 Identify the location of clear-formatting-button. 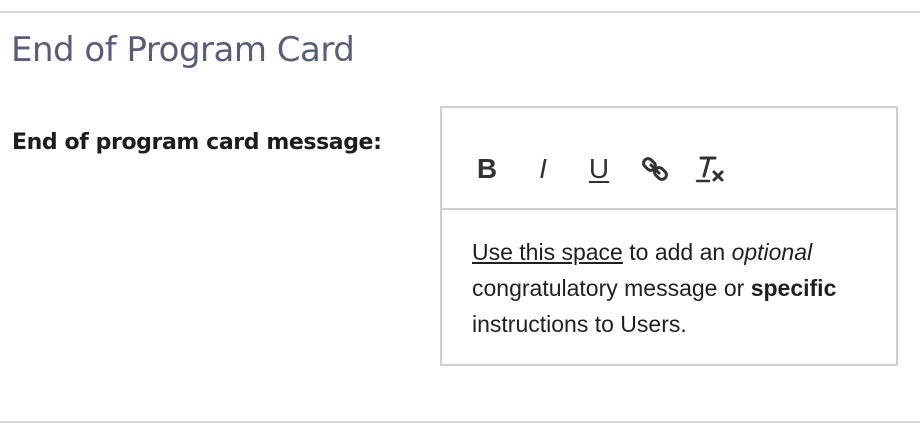
(711, 169).